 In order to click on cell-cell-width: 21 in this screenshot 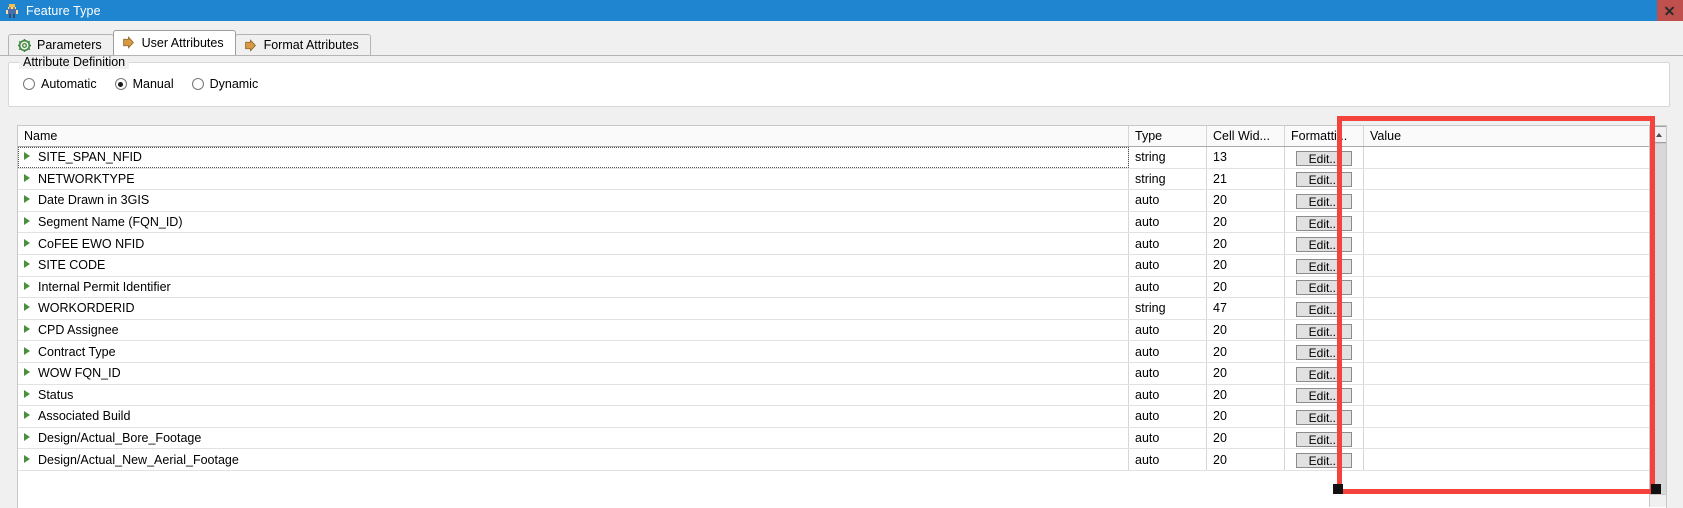, I will do `click(1245, 179)`.